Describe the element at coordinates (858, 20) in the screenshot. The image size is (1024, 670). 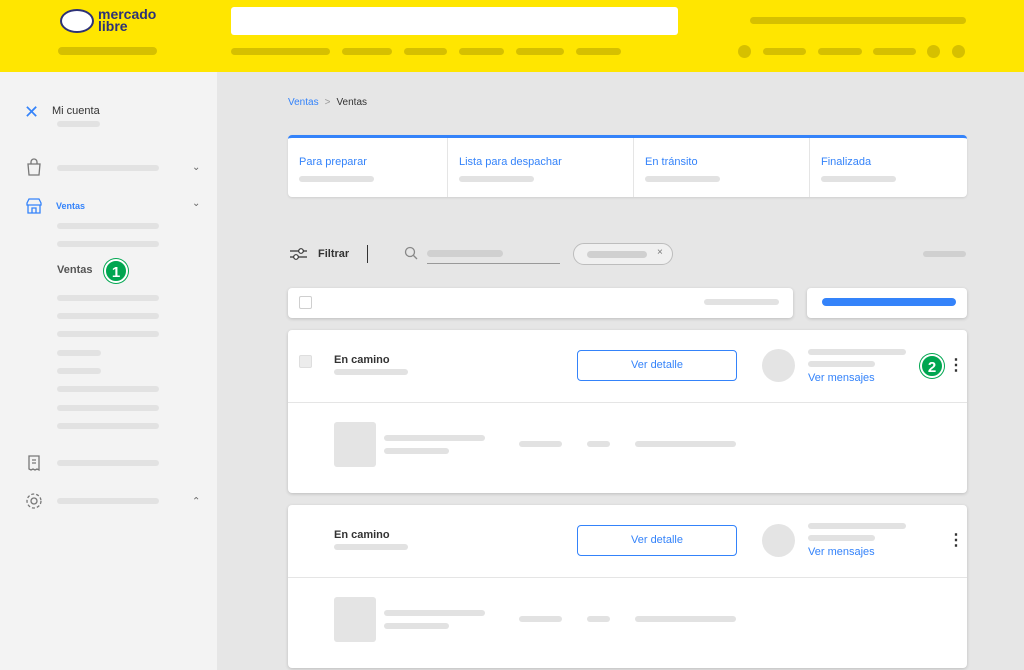
I see `promo-placeholder` at that location.